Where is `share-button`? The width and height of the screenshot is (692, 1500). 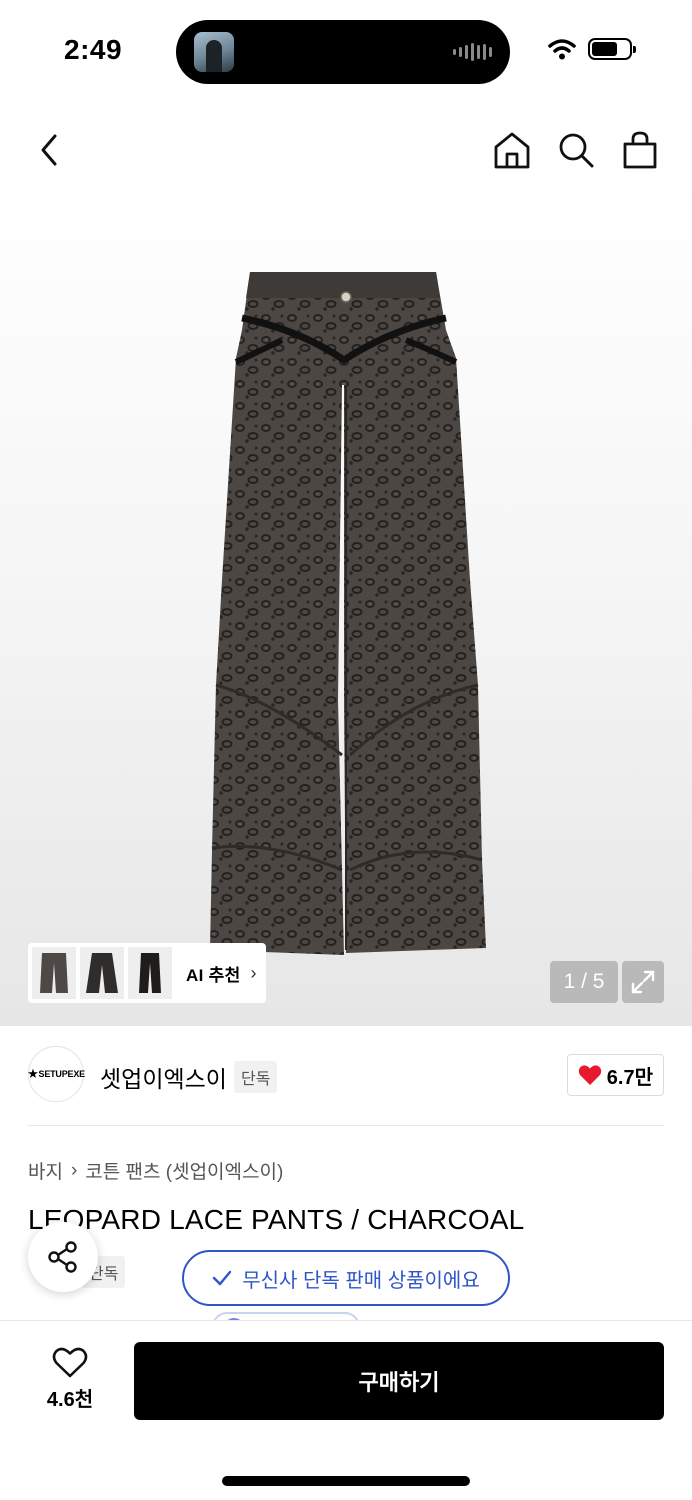
share-button is located at coordinates (63, 1257).